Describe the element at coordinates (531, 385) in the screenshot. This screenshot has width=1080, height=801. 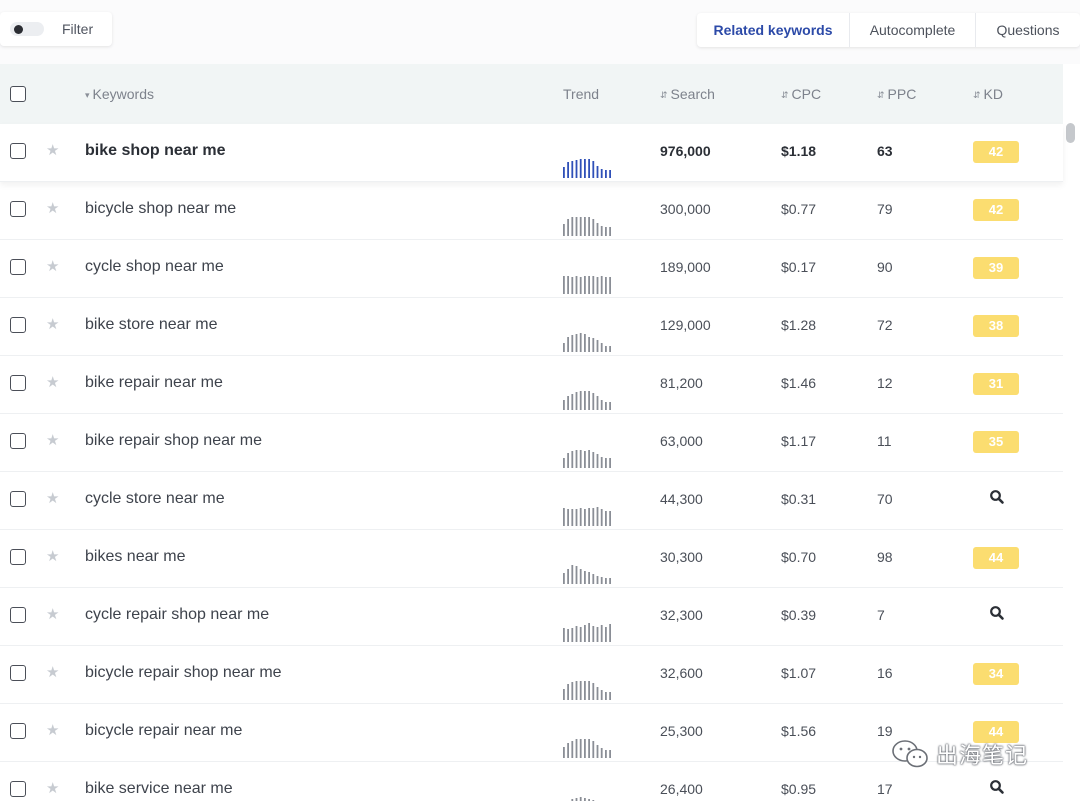
I see `table-row: ★ bike repair near me 81,200 $1.46 12 31` at that location.